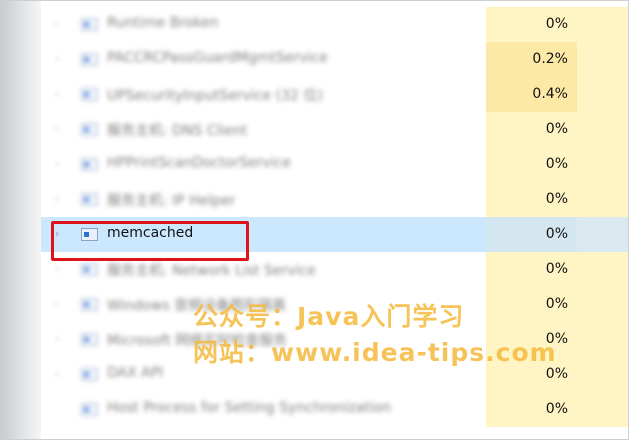 This screenshot has width=629, height=440. I want to click on watermark-line1: 公众号：Java入门学习, so click(329, 316).